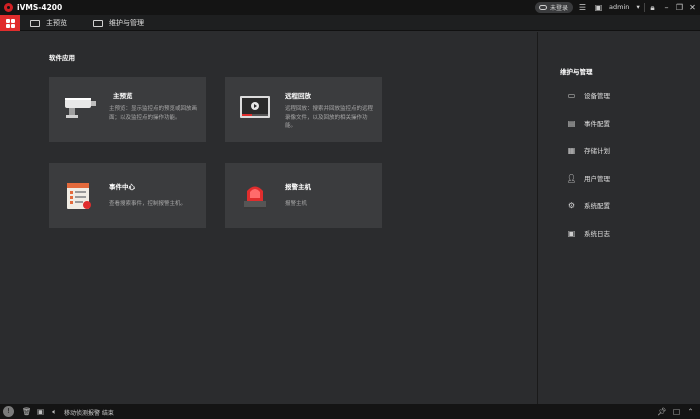 Image resolution: width=700 pixels, height=419 pixels. What do you see at coordinates (350, 411) in the screenshot?
I see `status-bar: ! 🗑︎ ▣ 🔈︎ 移动侦测报警 结束 📌︎ □ ⌃` at bounding box center [350, 411].